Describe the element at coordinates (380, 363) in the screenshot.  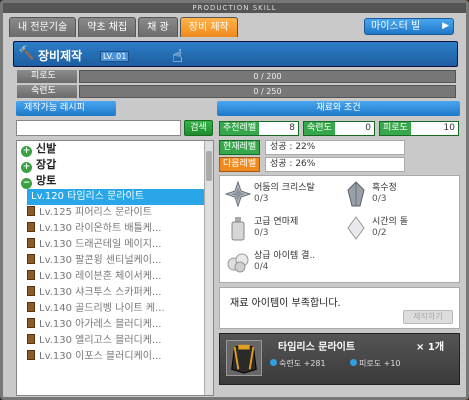
I see `result-fatigue-text: 피로도 +10` at that location.